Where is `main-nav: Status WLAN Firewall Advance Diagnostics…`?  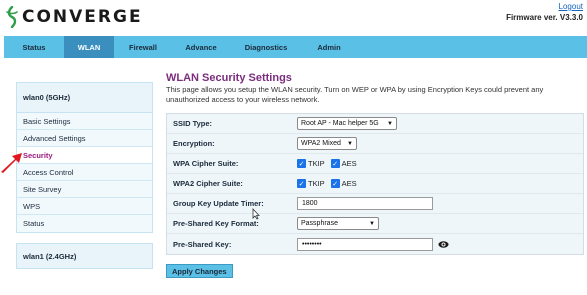 main-nav: Status WLAN Firewall Advance Diagnostics… is located at coordinates (295, 47).